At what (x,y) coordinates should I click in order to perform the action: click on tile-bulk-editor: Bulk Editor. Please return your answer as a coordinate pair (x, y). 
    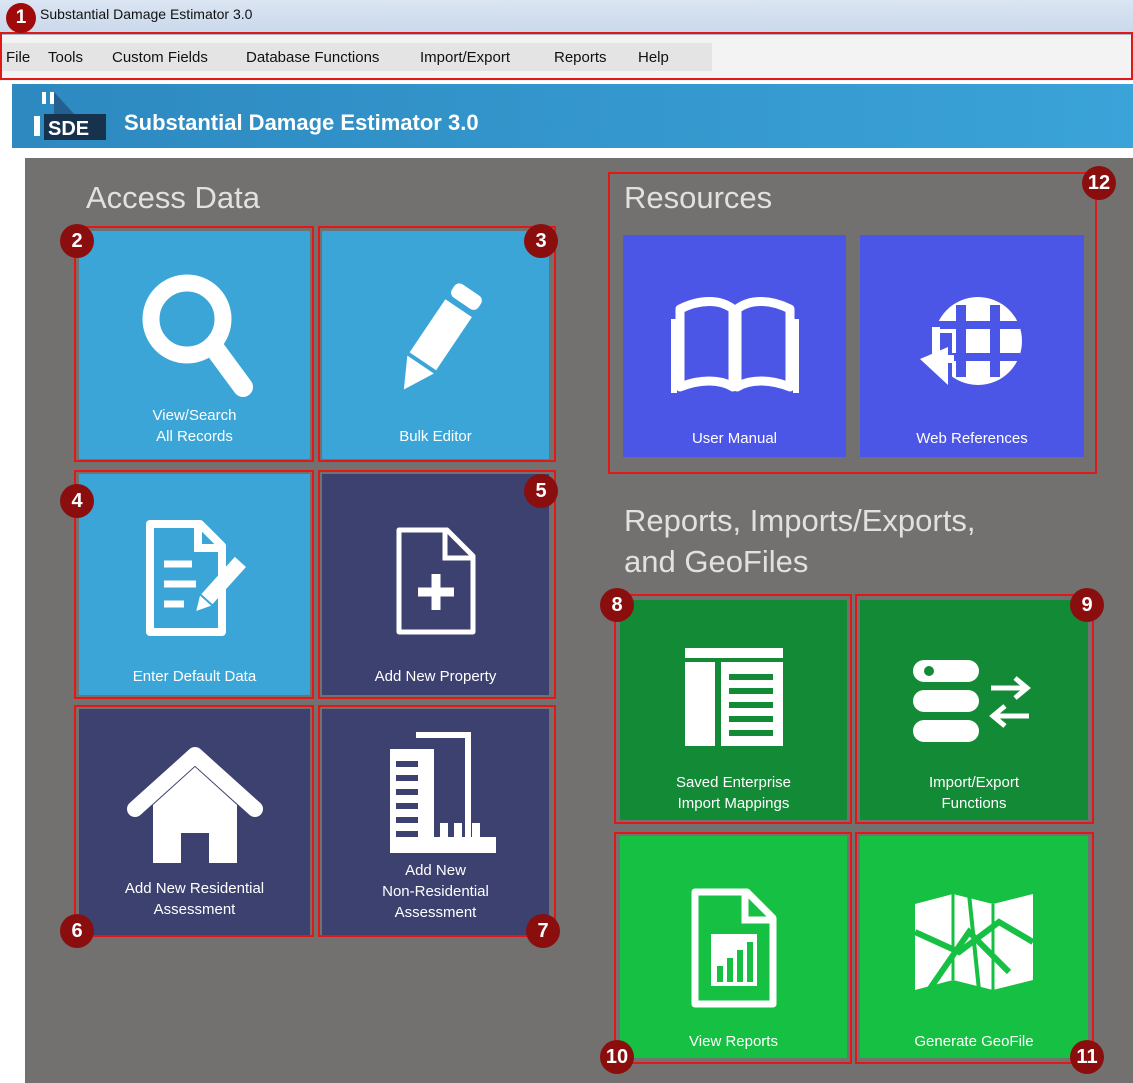
    Looking at the image, I should click on (435, 345).